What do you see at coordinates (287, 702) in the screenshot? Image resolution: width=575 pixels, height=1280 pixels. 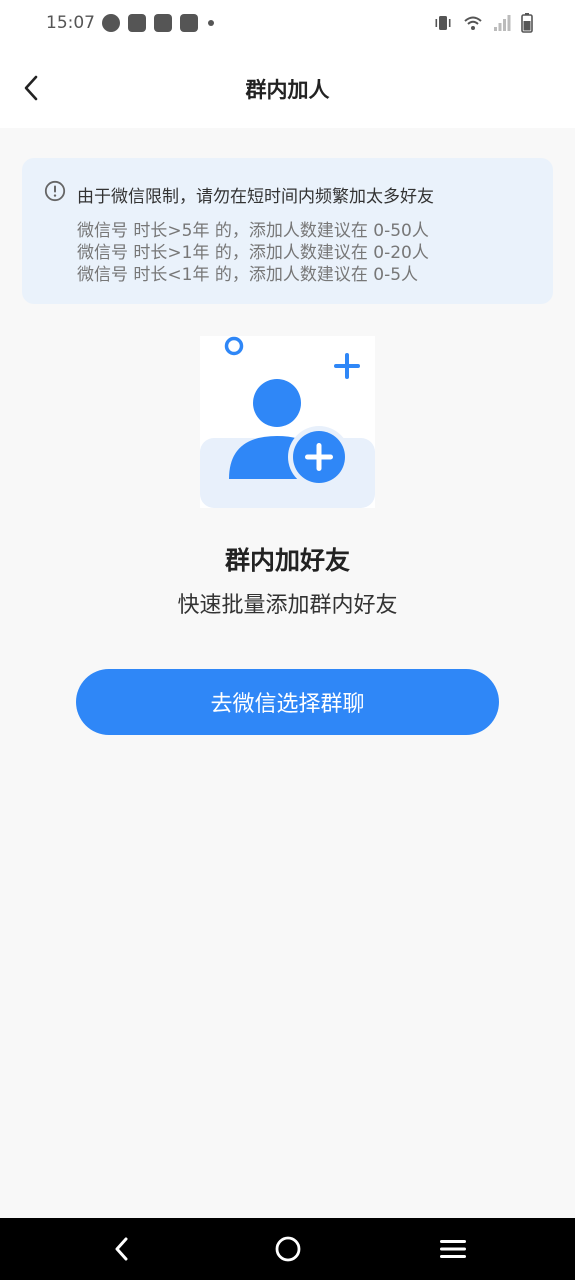 I see `select-wechat-group-button: 去微信选择群聊` at bounding box center [287, 702].